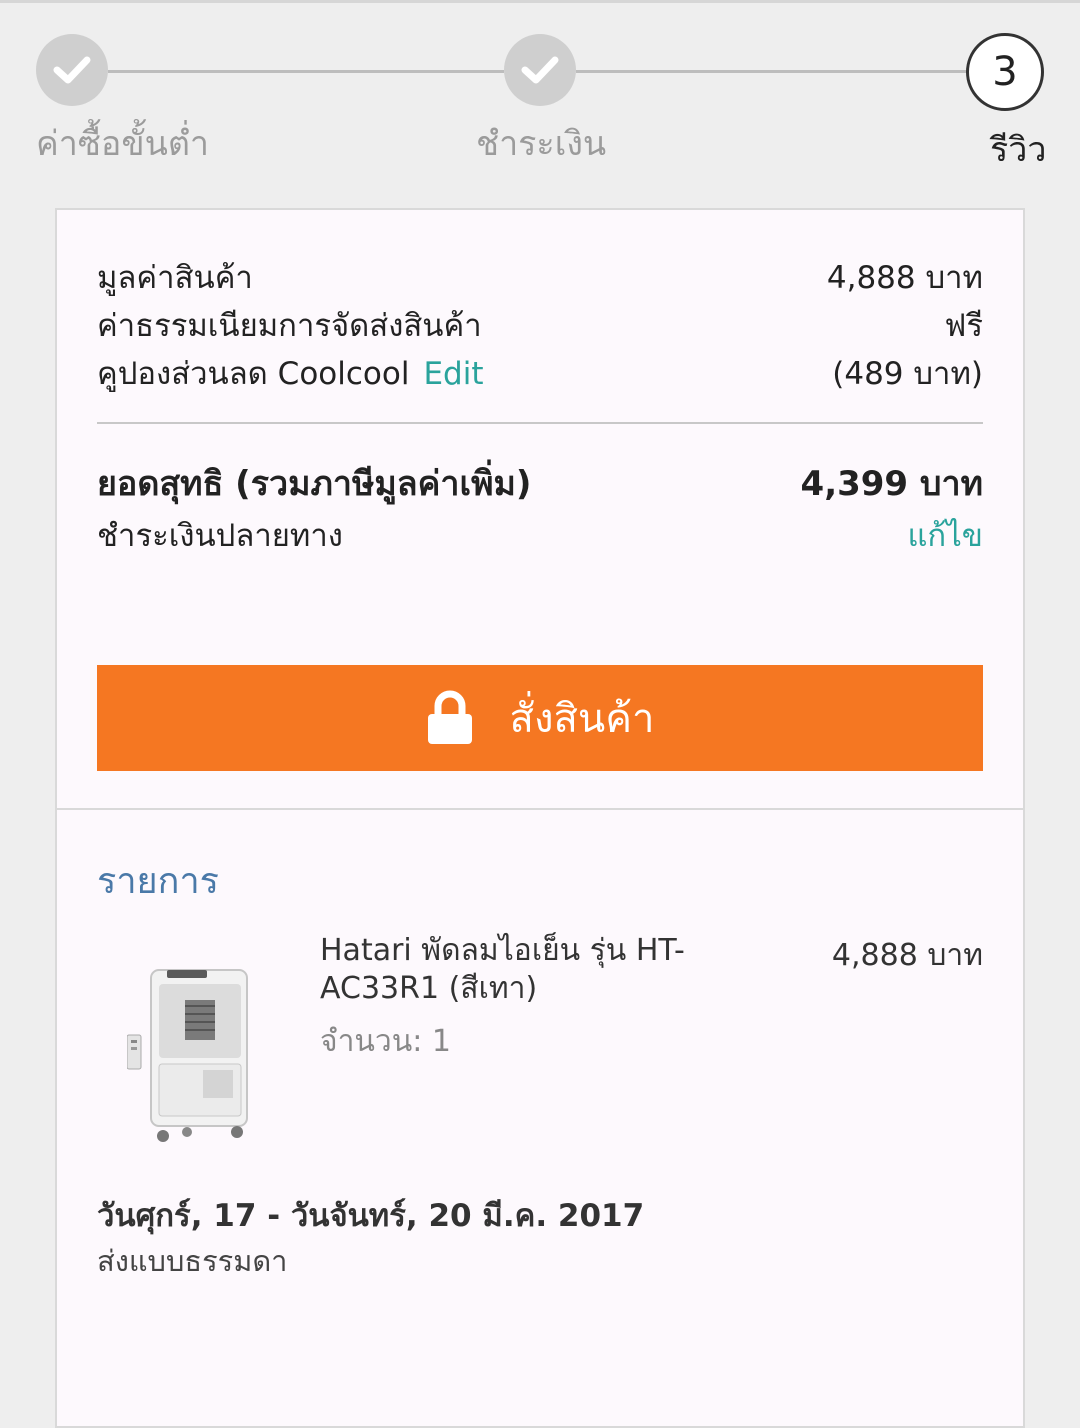 Image resolution: width=1080 pixels, height=1428 pixels. I want to click on delivery-date: วันศุกร์, 17 - วันจันทร์, 20 มี.ค. 2017, so click(371, 1216).